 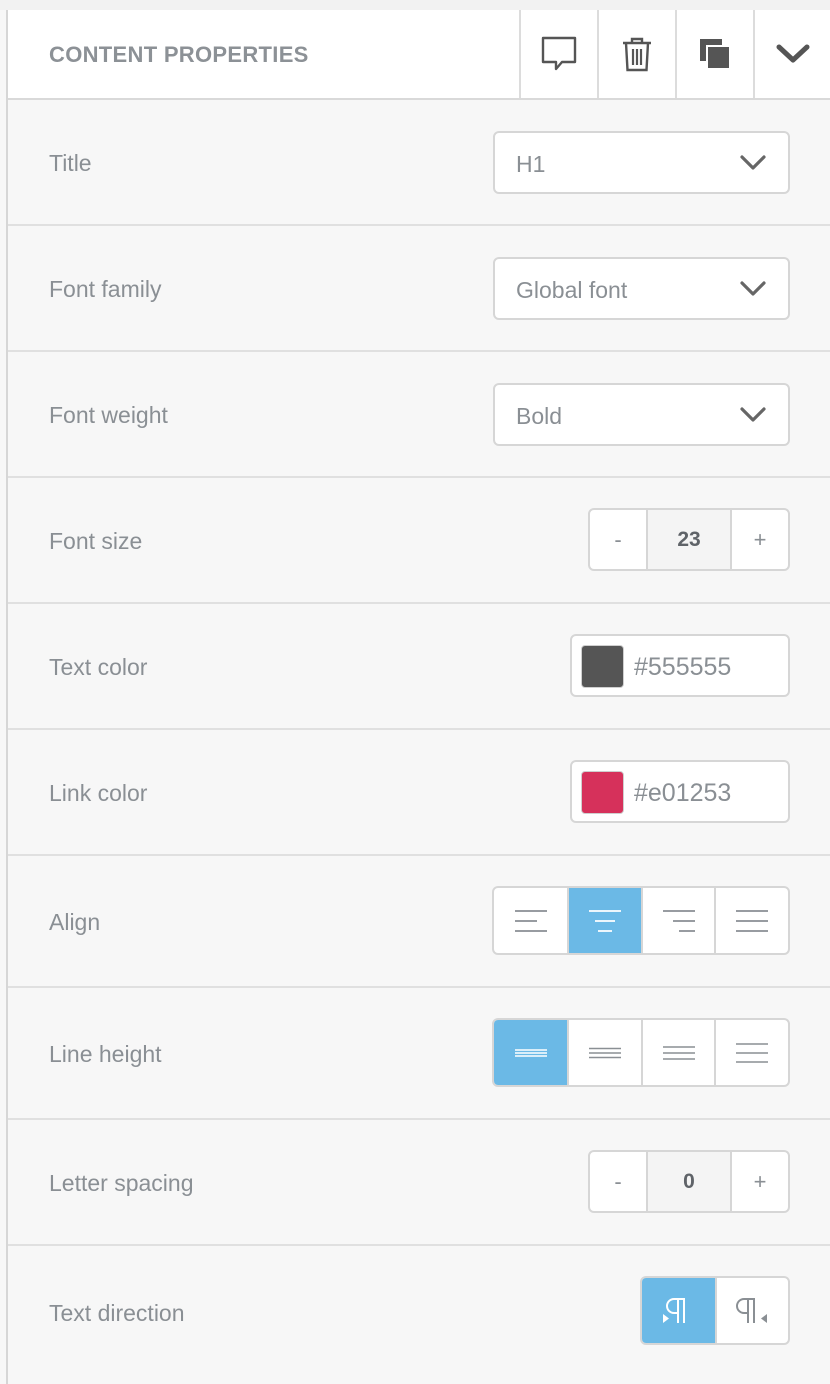 I want to click on font-size-value: 23, so click(x=689, y=539).